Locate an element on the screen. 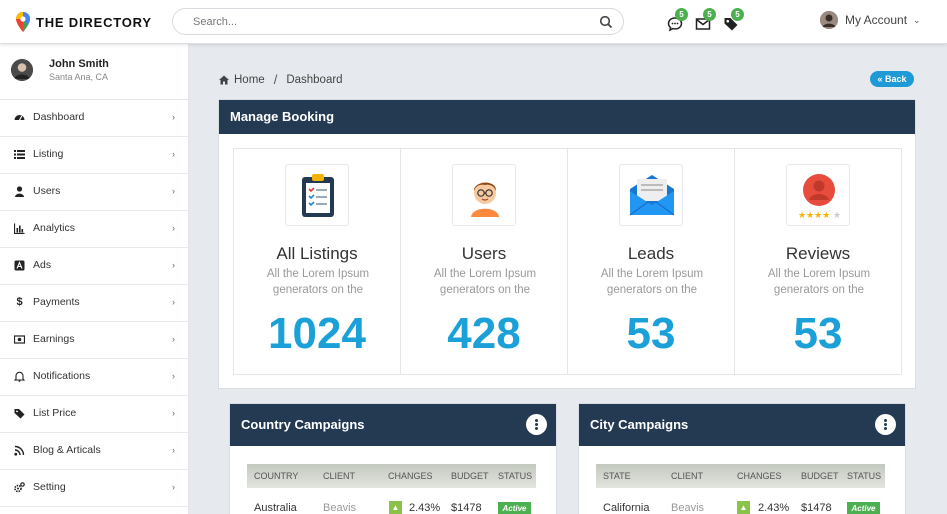  messages-button: 5 is located at coordinates (677, 21).